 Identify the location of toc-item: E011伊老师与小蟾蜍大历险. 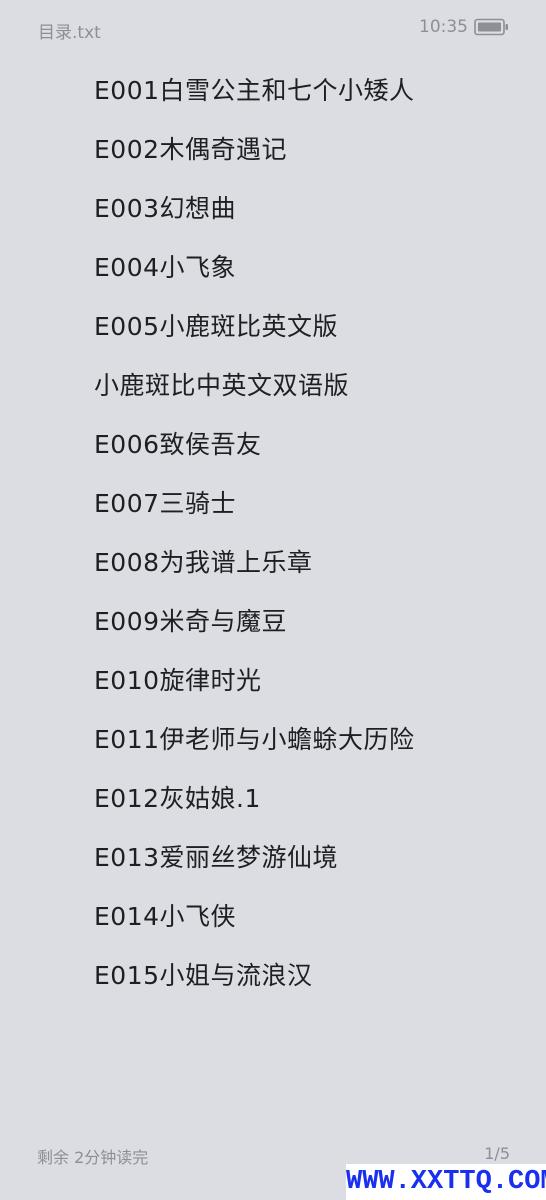
(309, 739).